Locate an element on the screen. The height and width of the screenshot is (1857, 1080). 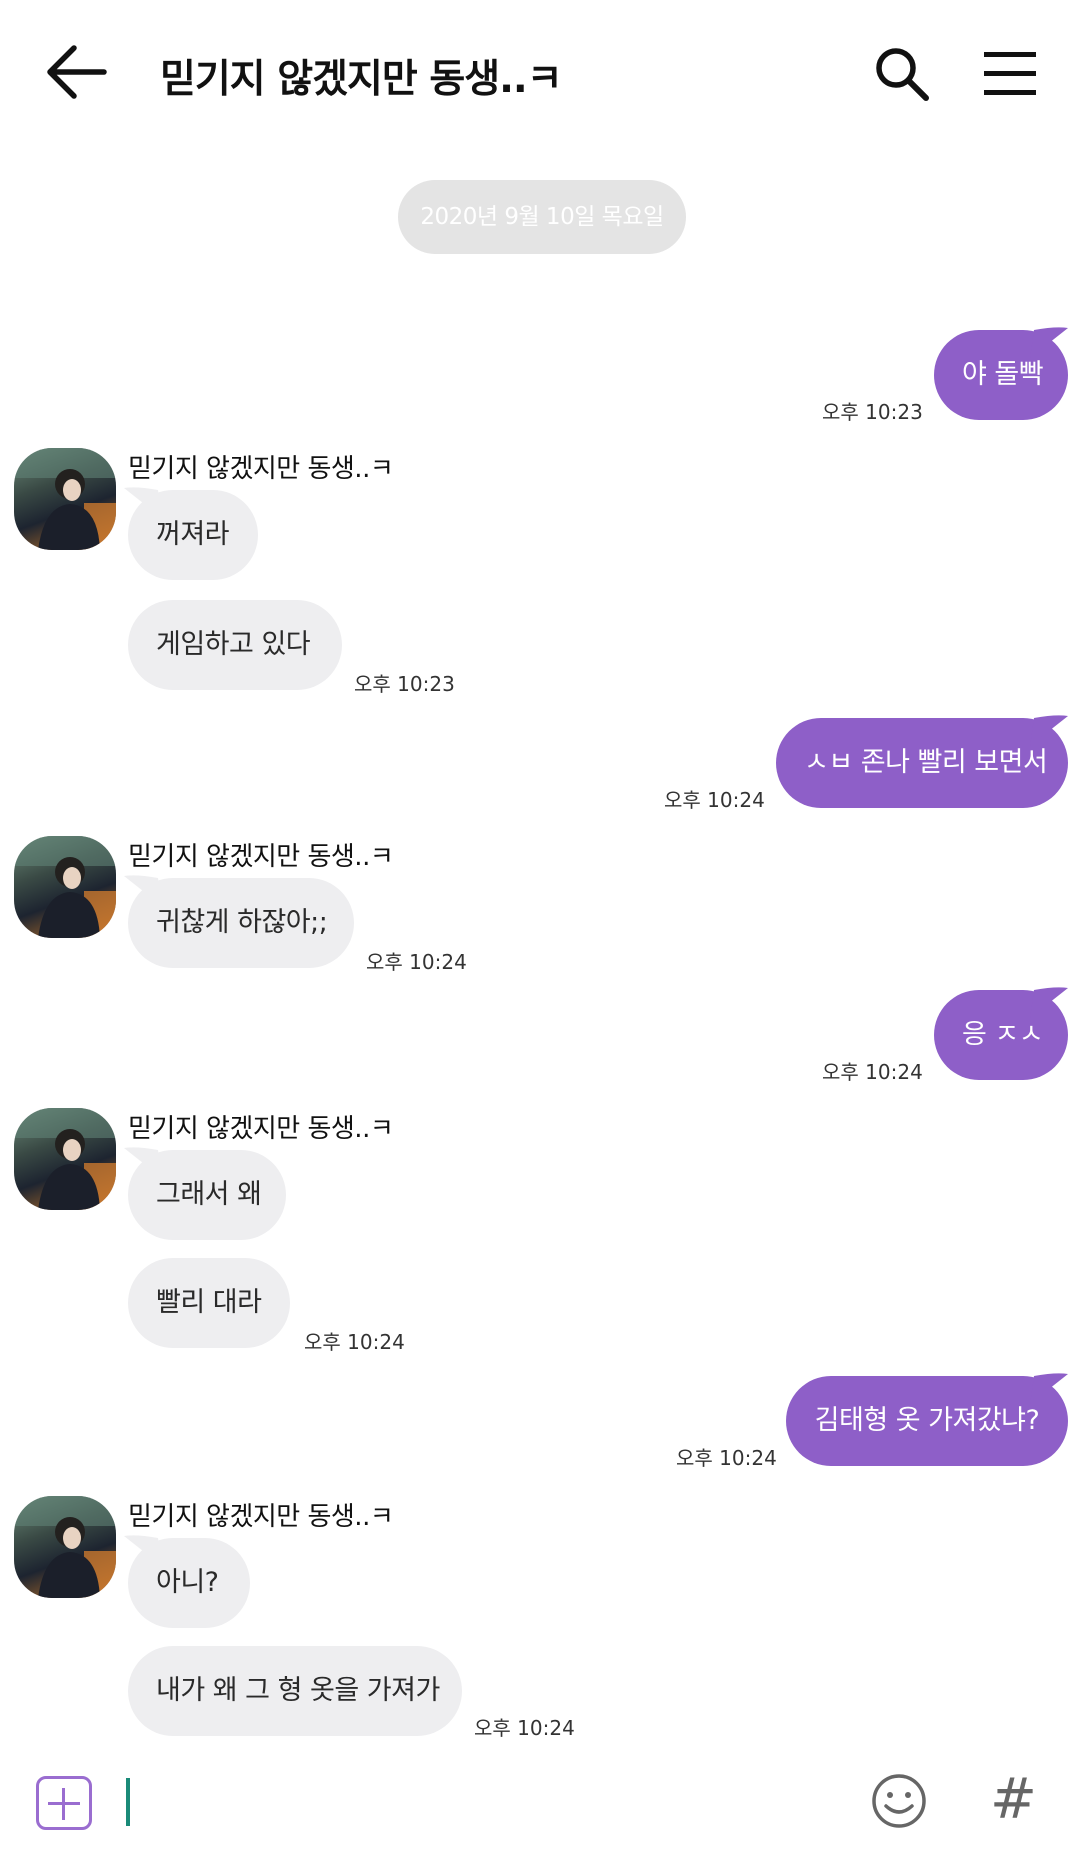
chat-header: 믿기지 않겠지만 동생..ㅋ is located at coordinates (540, 75).